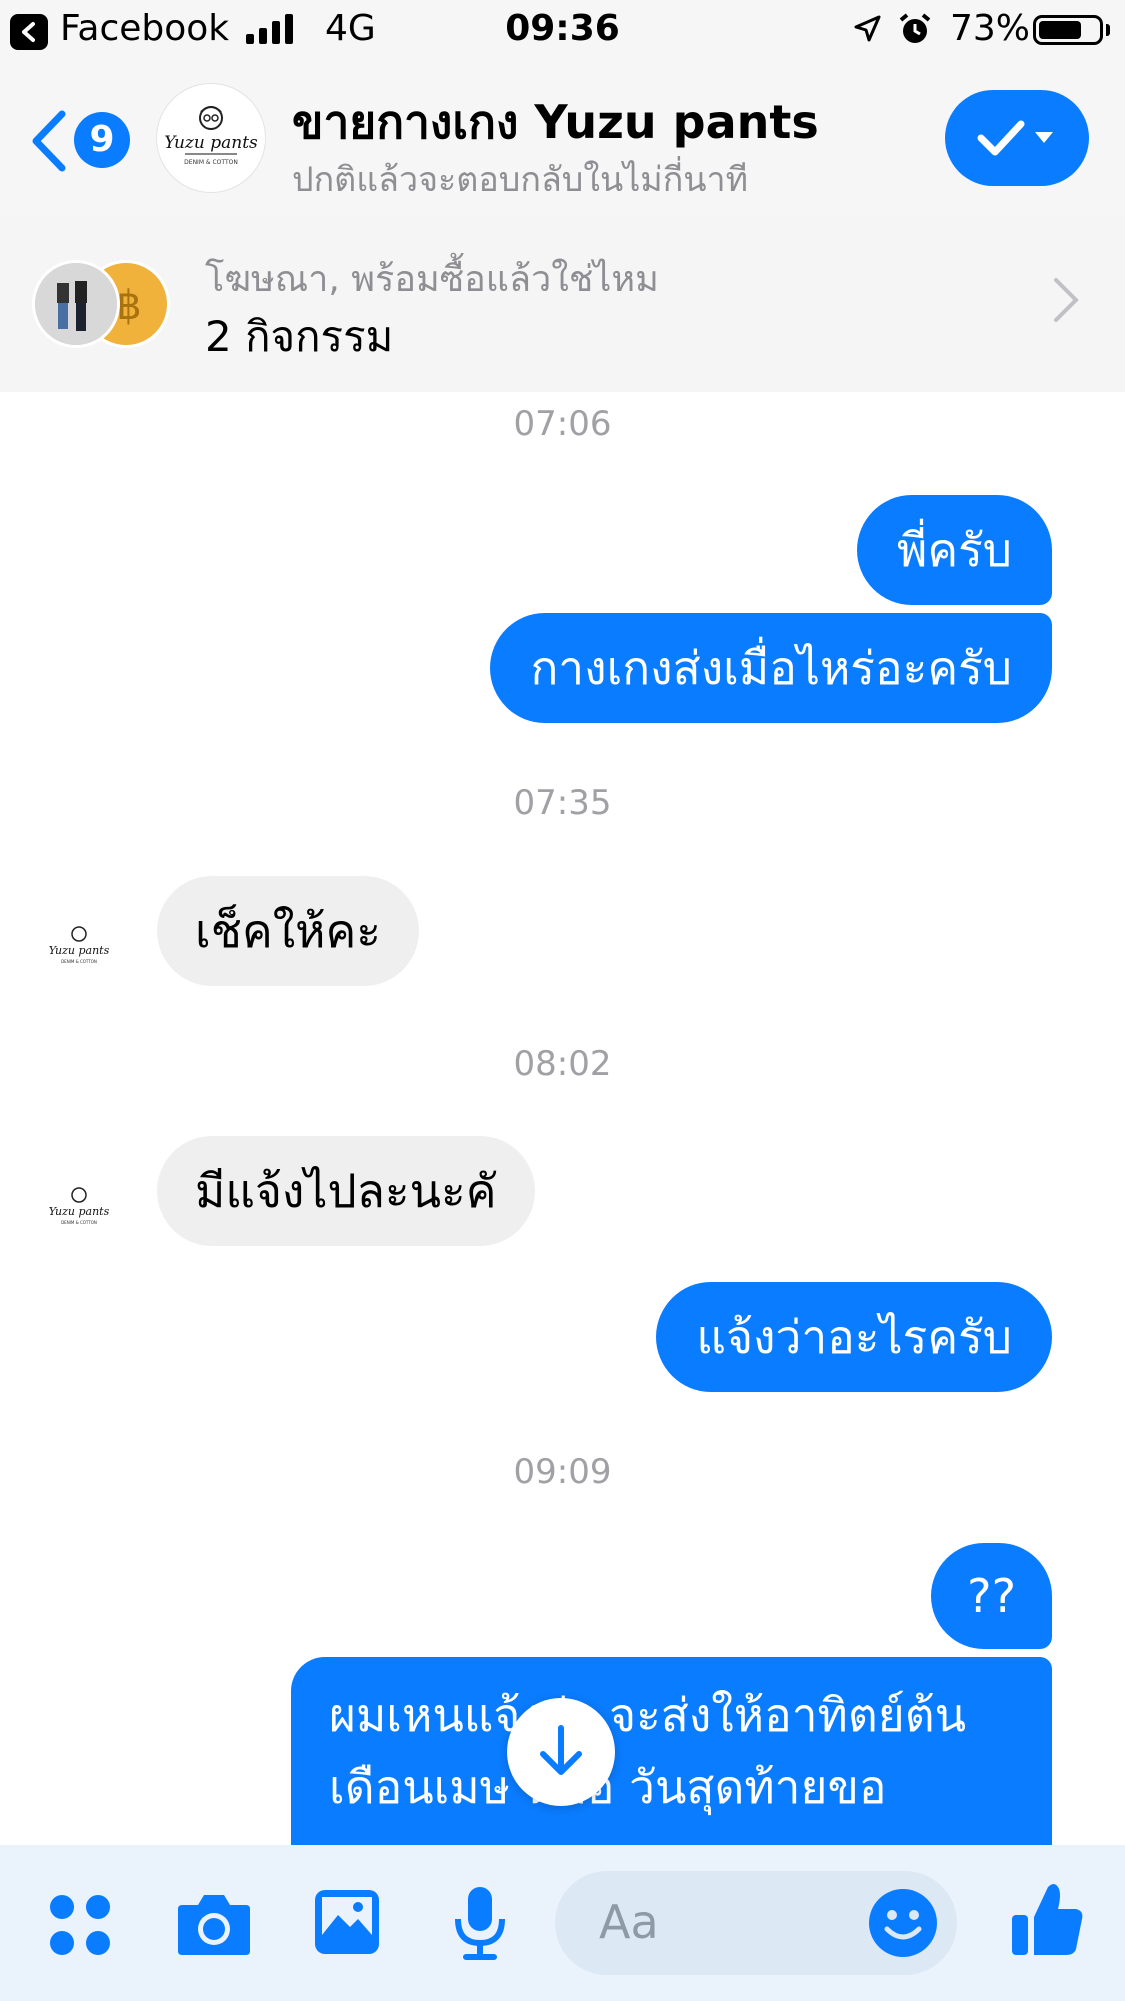  Describe the element at coordinates (1068, 30) in the screenshot. I see `battery-icon` at that location.